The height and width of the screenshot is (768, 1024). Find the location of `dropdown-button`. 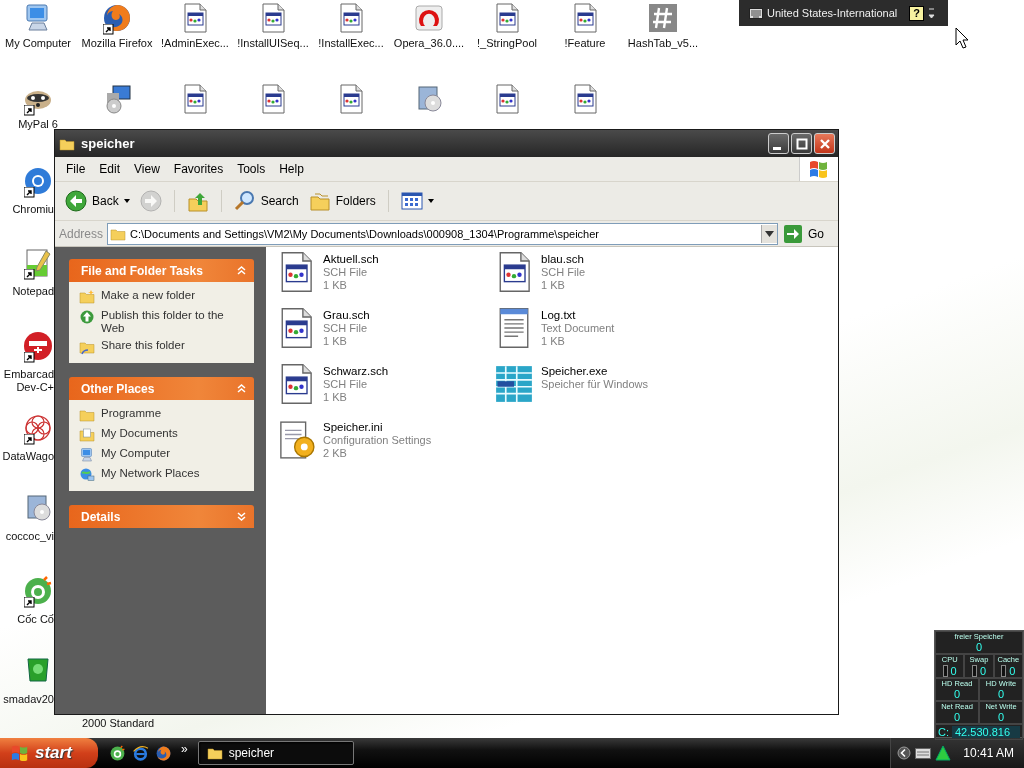

dropdown-button is located at coordinates (769, 233).